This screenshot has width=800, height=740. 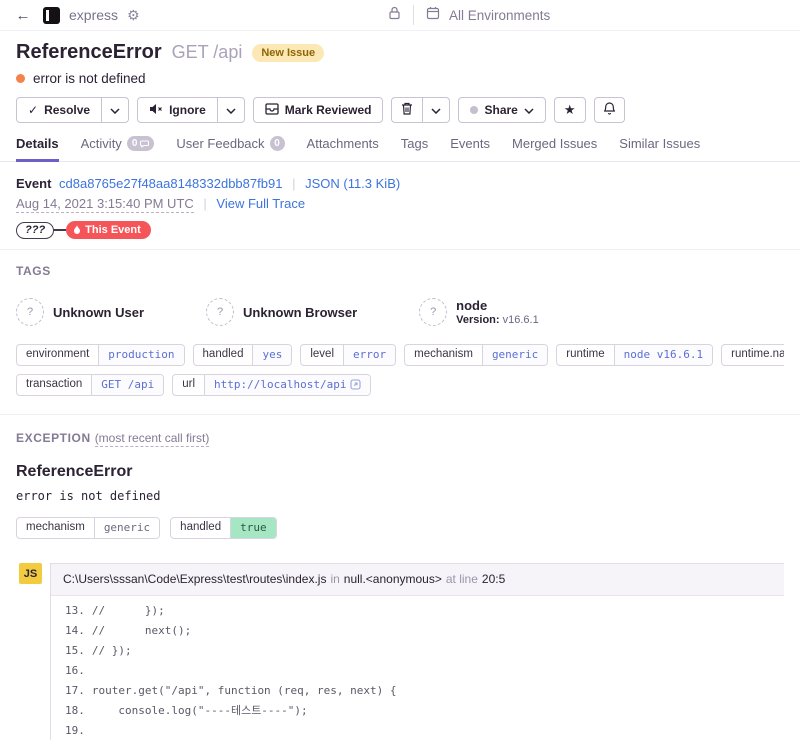 What do you see at coordinates (476, 355) in the screenshot?
I see `tag-pill-mechanism: mechanism generic` at bounding box center [476, 355].